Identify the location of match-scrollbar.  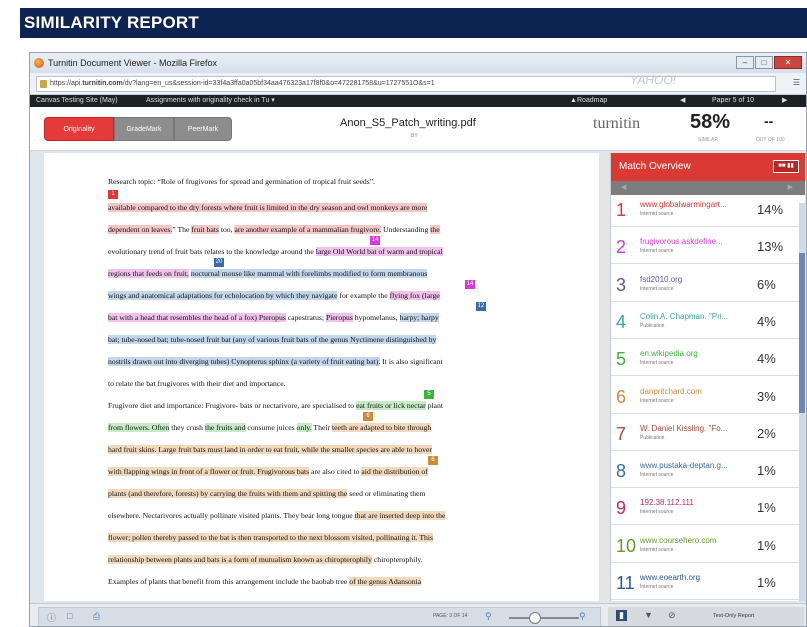
(802, 402).